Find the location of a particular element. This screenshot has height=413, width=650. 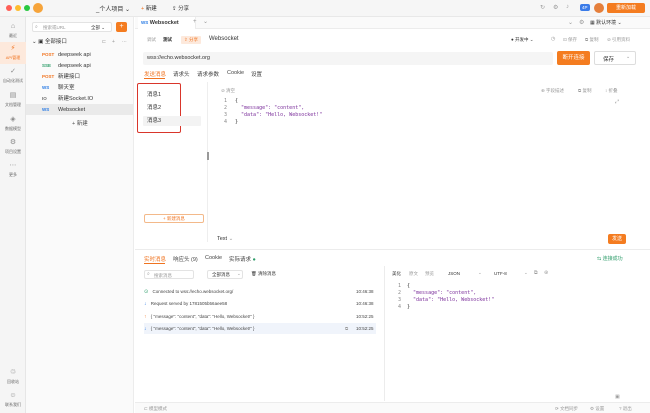

tab-params: 请求参数 is located at coordinates (208, 74).